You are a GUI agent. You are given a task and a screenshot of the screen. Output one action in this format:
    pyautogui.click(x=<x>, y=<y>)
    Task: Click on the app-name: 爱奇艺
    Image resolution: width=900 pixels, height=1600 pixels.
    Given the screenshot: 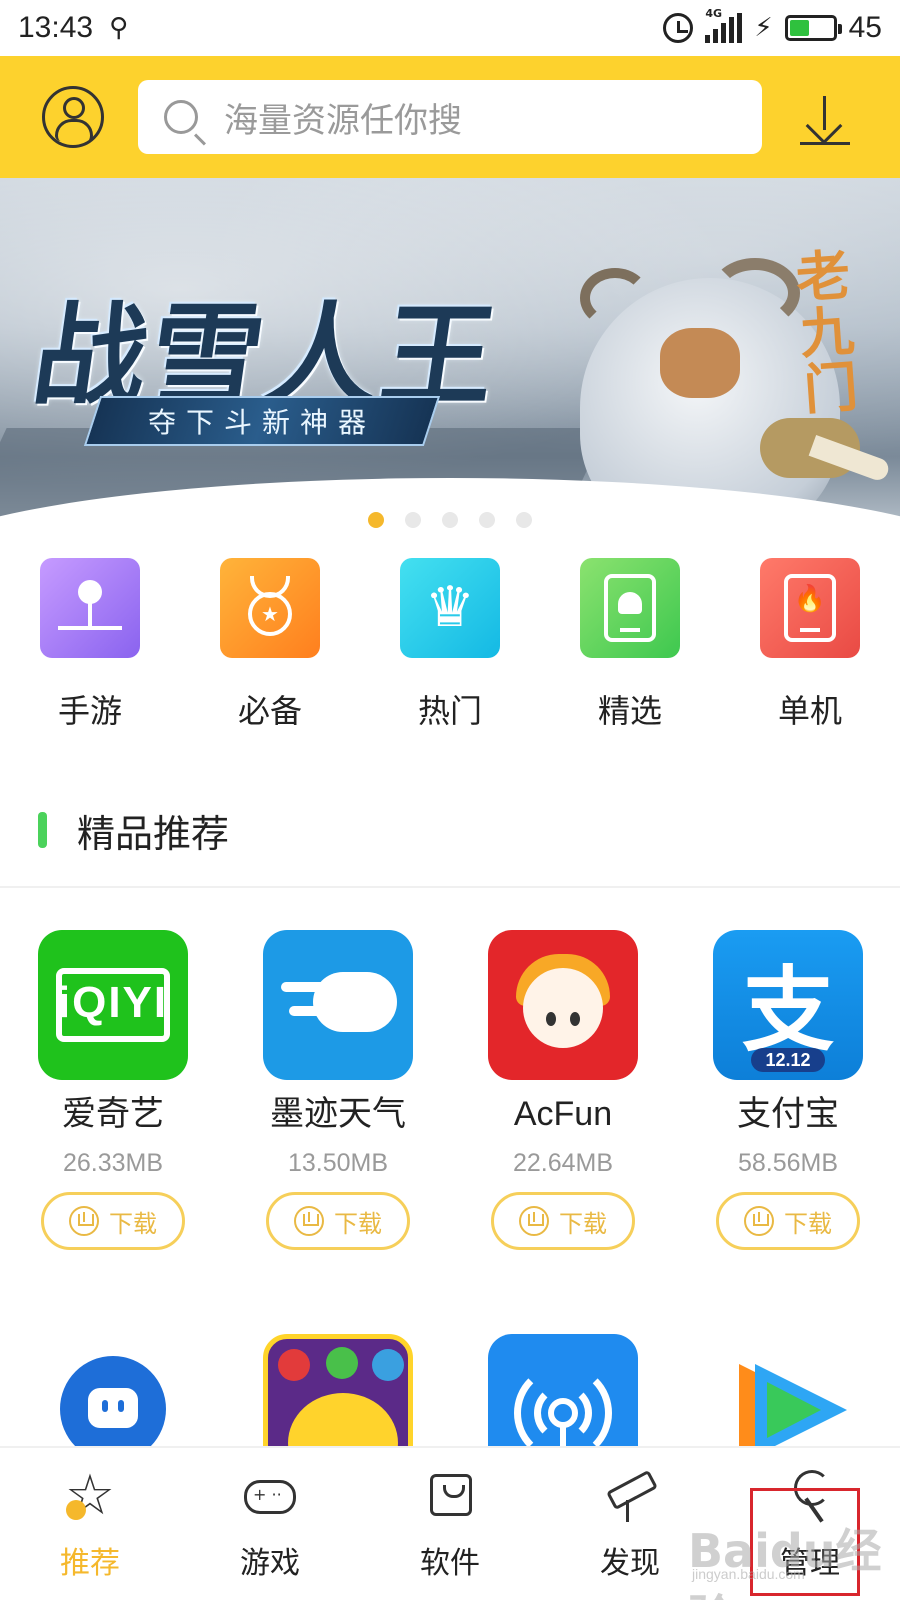 What is the action you would take?
    pyautogui.click(x=113, y=1114)
    